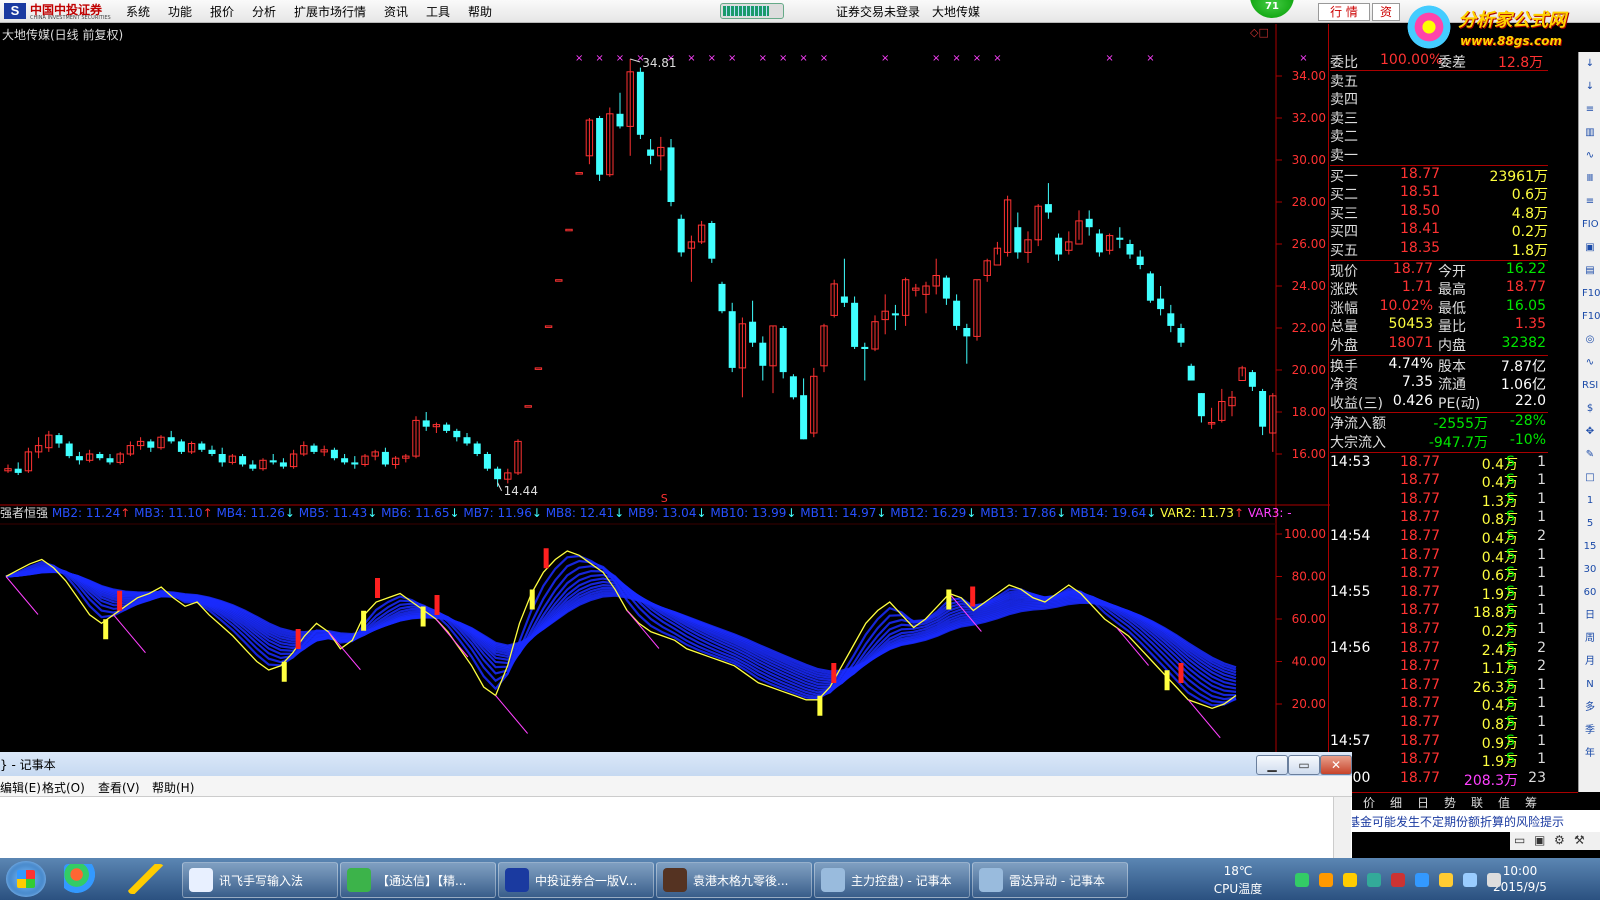 This screenshot has width=1600, height=900. What do you see at coordinates (1336, 765) in the screenshot?
I see `close-button: ✕` at bounding box center [1336, 765].